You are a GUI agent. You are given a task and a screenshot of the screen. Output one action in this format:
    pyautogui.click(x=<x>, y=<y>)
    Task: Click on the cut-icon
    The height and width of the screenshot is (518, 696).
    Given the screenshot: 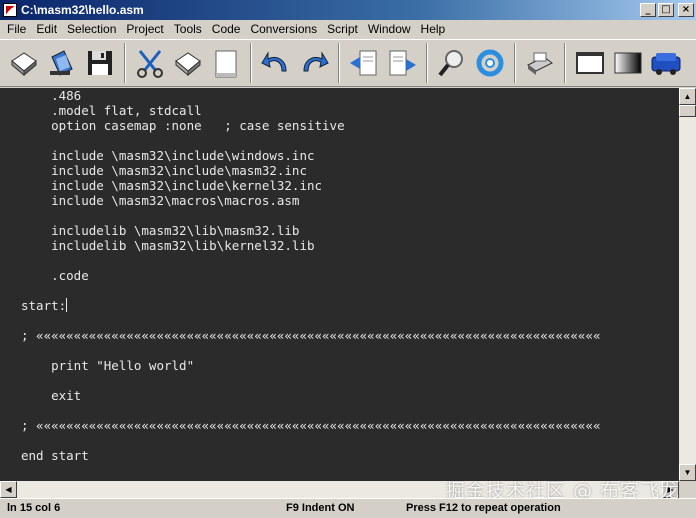 What is the action you would take?
    pyautogui.click(x=150, y=63)
    